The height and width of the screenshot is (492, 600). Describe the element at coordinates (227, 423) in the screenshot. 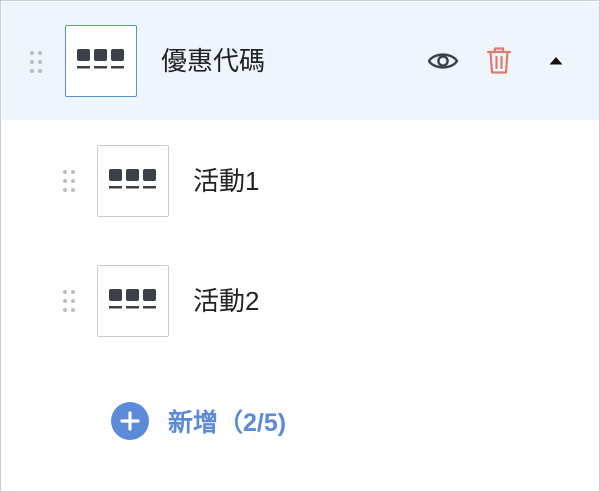

I see `add-item-label: 新增（2/5)` at that location.